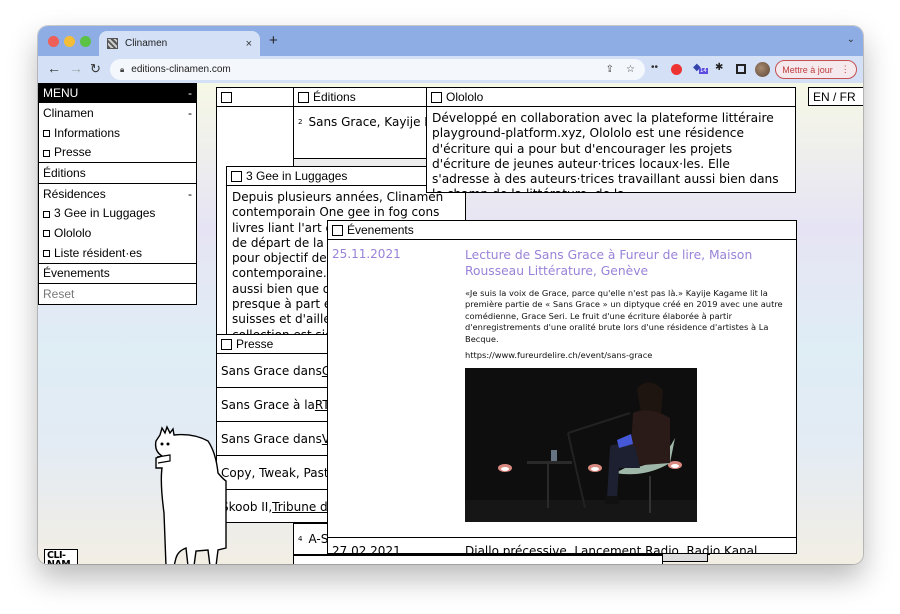 The width and height of the screenshot is (900, 614). What do you see at coordinates (255, 344) in the screenshot?
I see `panel-title: Presse` at bounding box center [255, 344].